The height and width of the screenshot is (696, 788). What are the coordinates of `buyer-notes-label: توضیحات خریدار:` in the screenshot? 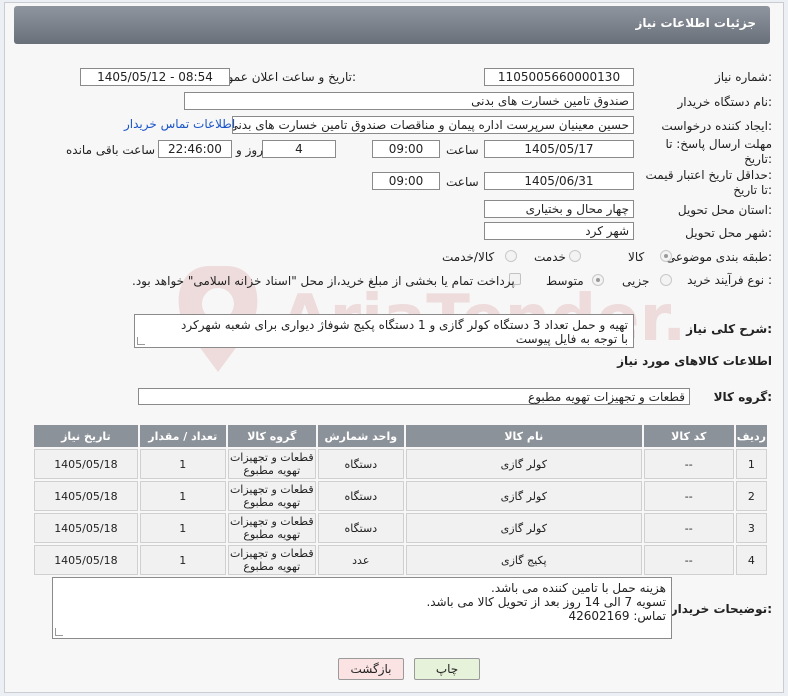 It's located at (721, 609).